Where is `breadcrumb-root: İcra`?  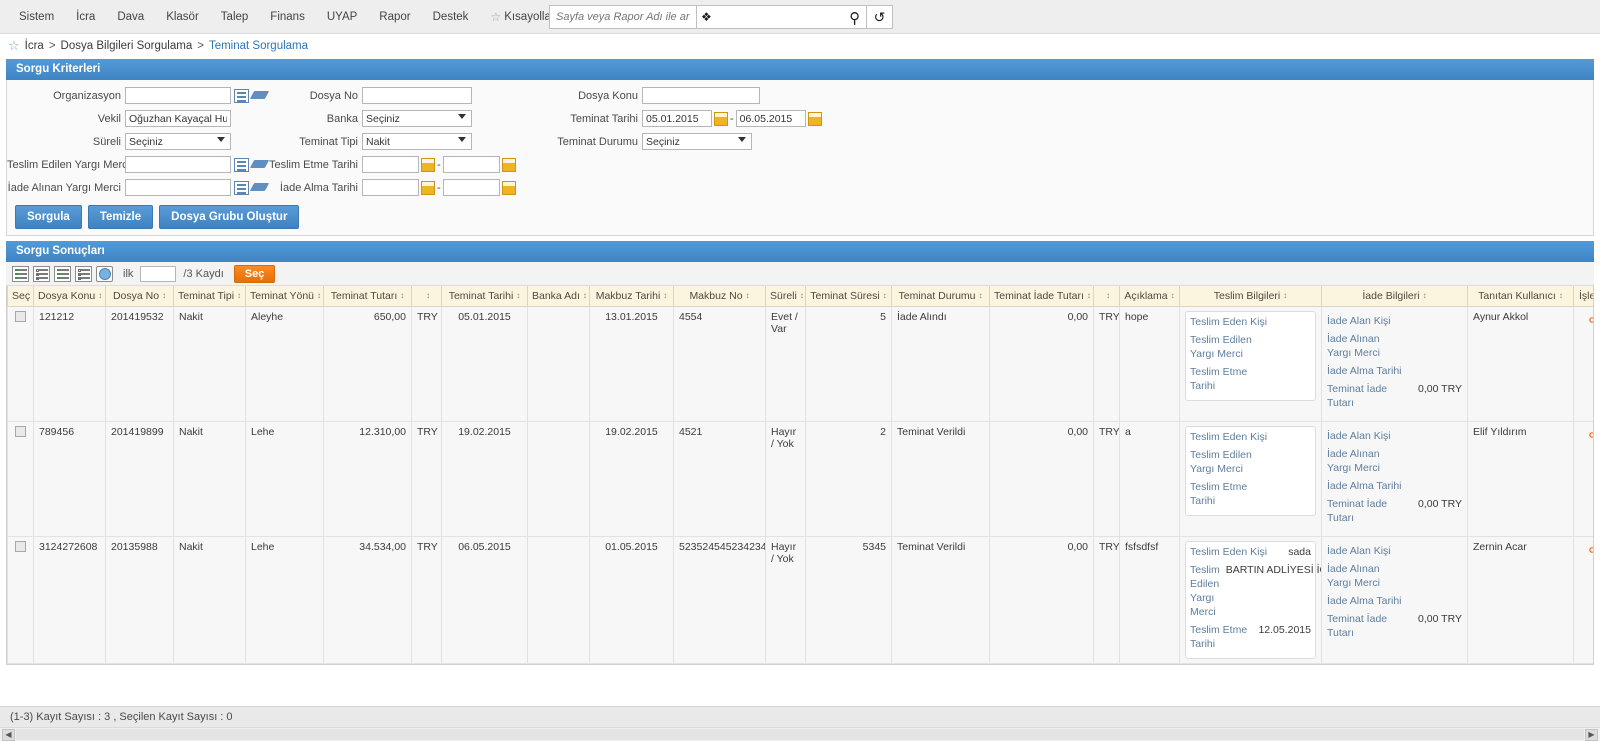
breadcrumb-root: İcra is located at coordinates (34, 46).